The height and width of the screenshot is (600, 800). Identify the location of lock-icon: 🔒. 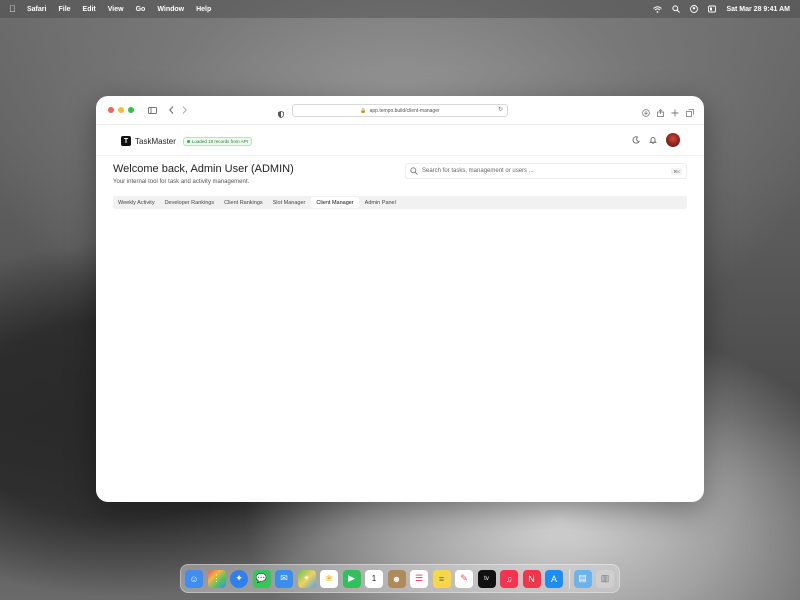
(363, 110).